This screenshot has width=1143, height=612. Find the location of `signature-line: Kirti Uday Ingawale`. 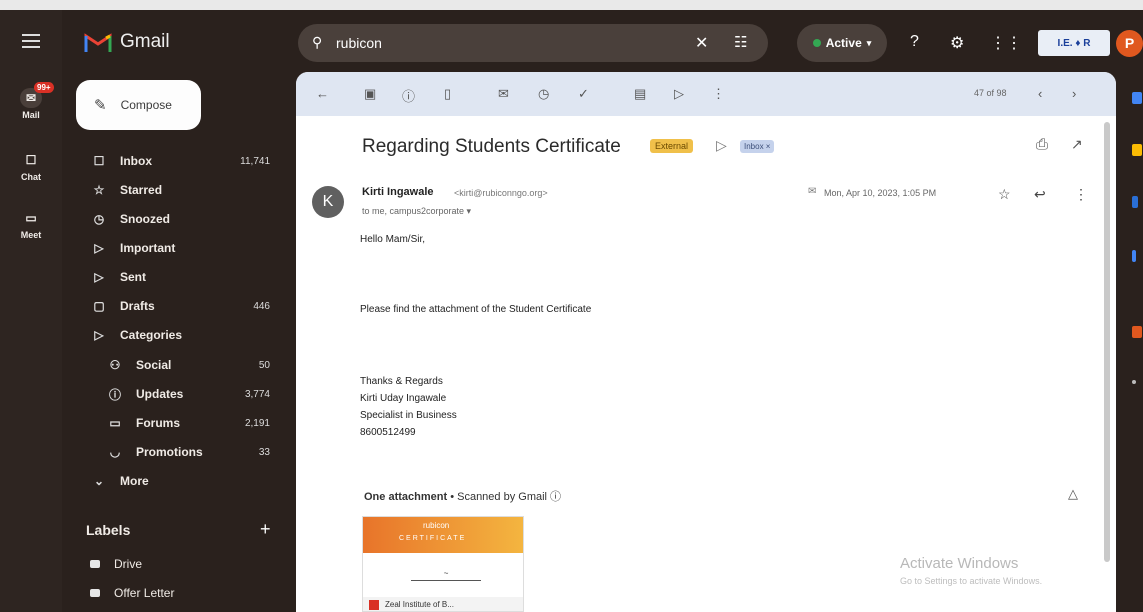

signature-line: Kirti Uday Ingawale is located at coordinates (403, 398).